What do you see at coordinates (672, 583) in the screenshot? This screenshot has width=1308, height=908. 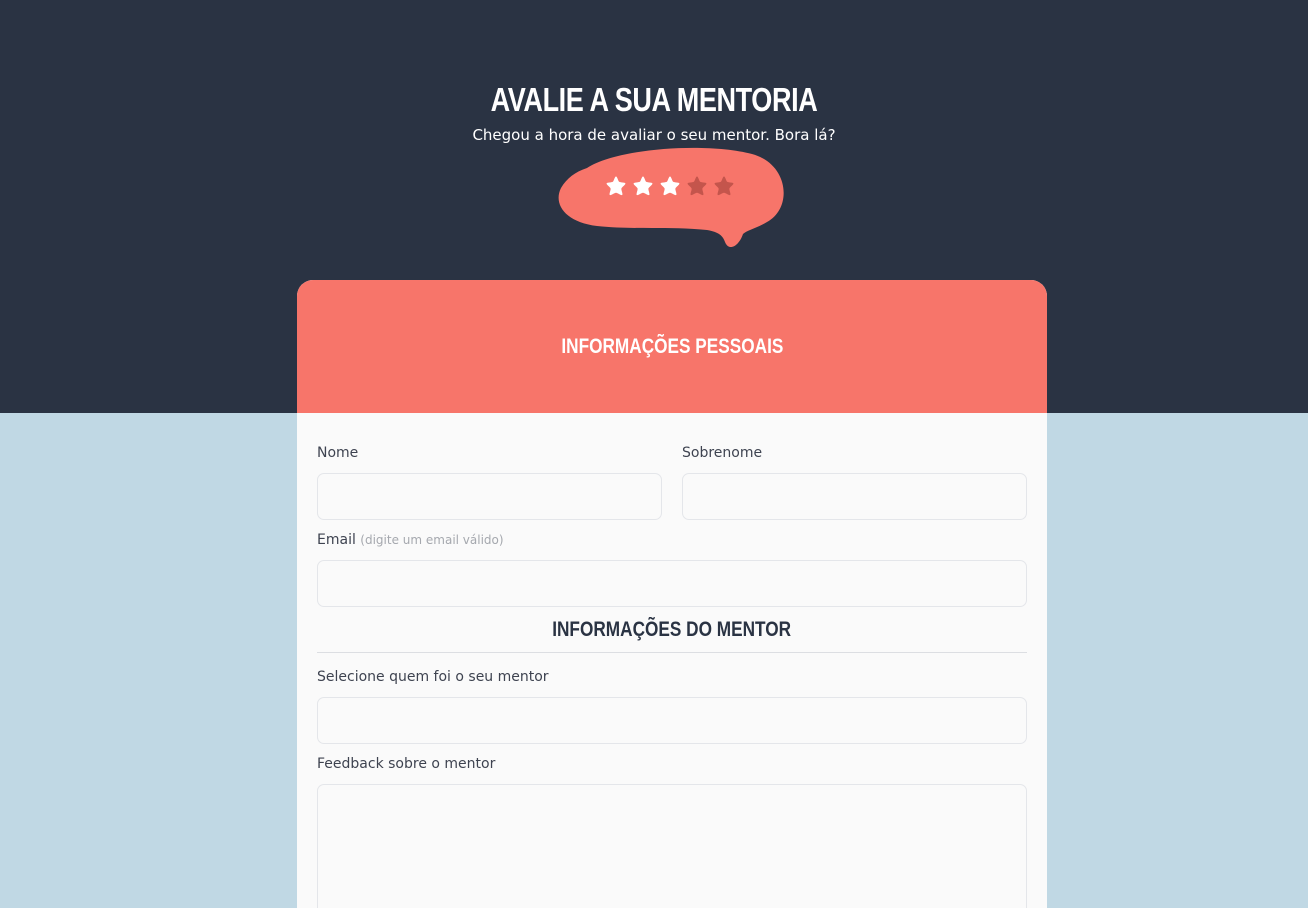 I see `email-input` at bounding box center [672, 583].